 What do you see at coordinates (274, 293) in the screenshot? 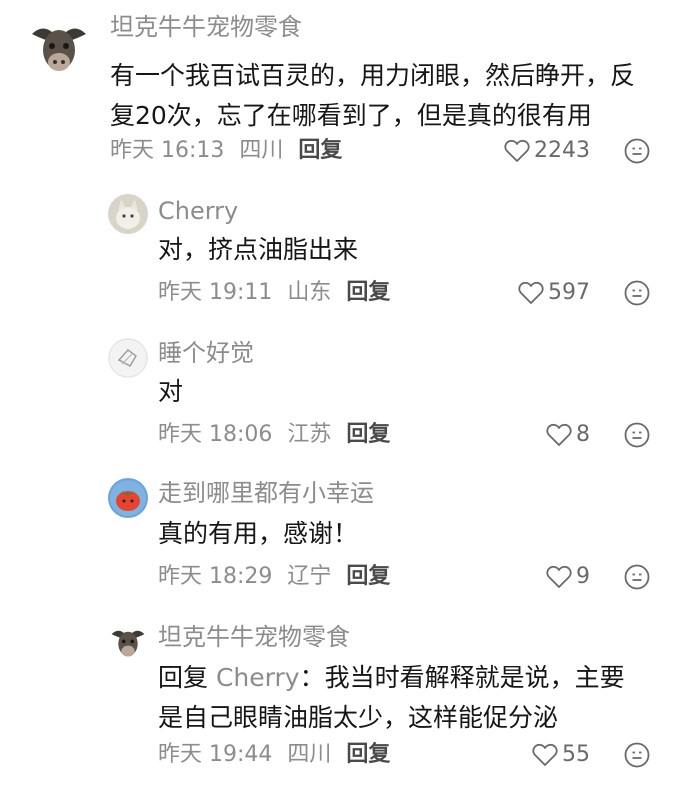
I see `comment-meta: 昨天 19:11 山东 回复` at bounding box center [274, 293].